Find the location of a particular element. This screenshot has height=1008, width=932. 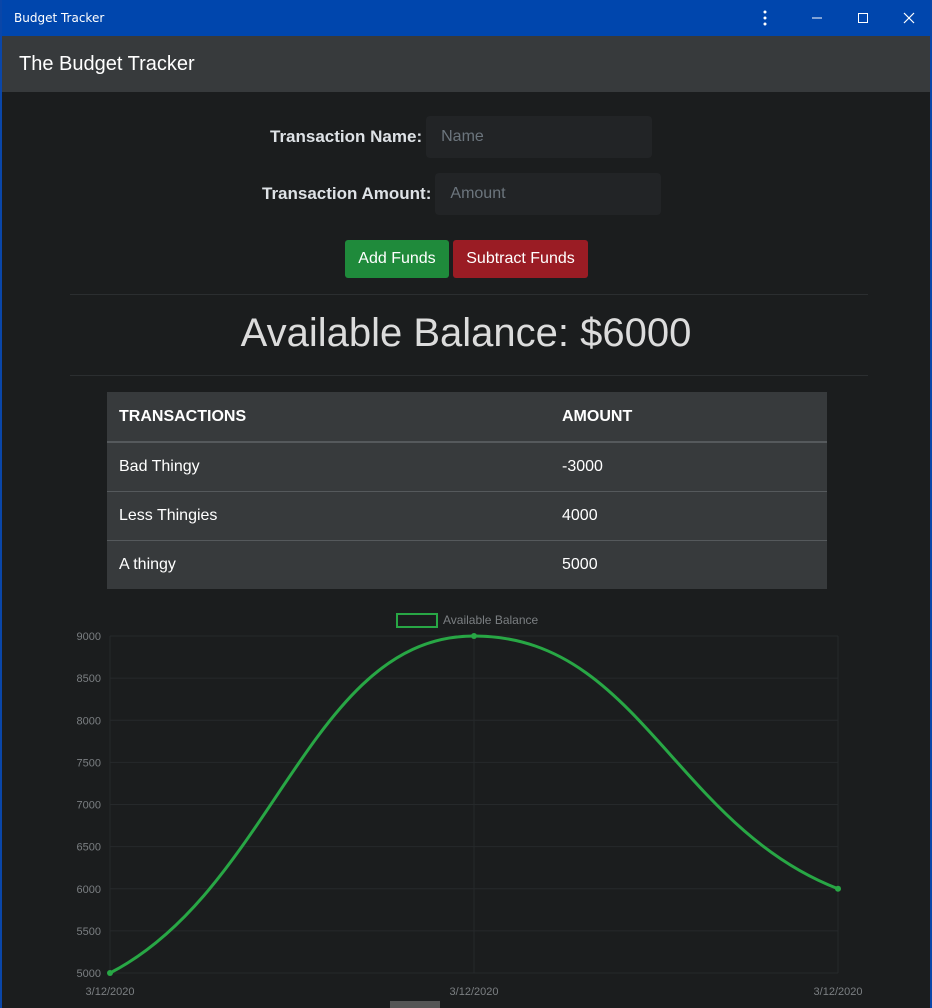

y-tick-label: 5000 is located at coordinates (89, 974).